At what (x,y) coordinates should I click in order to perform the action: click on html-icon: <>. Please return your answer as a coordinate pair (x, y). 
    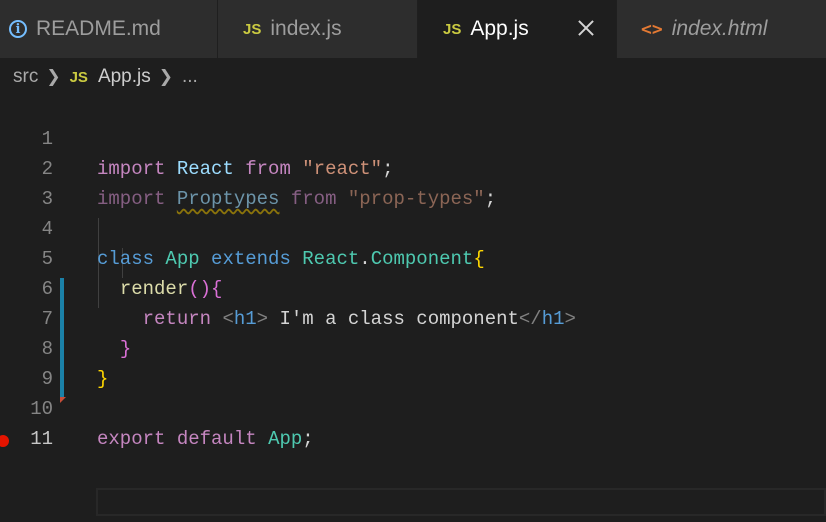
    Looking at the image, I should click on (652, 29).